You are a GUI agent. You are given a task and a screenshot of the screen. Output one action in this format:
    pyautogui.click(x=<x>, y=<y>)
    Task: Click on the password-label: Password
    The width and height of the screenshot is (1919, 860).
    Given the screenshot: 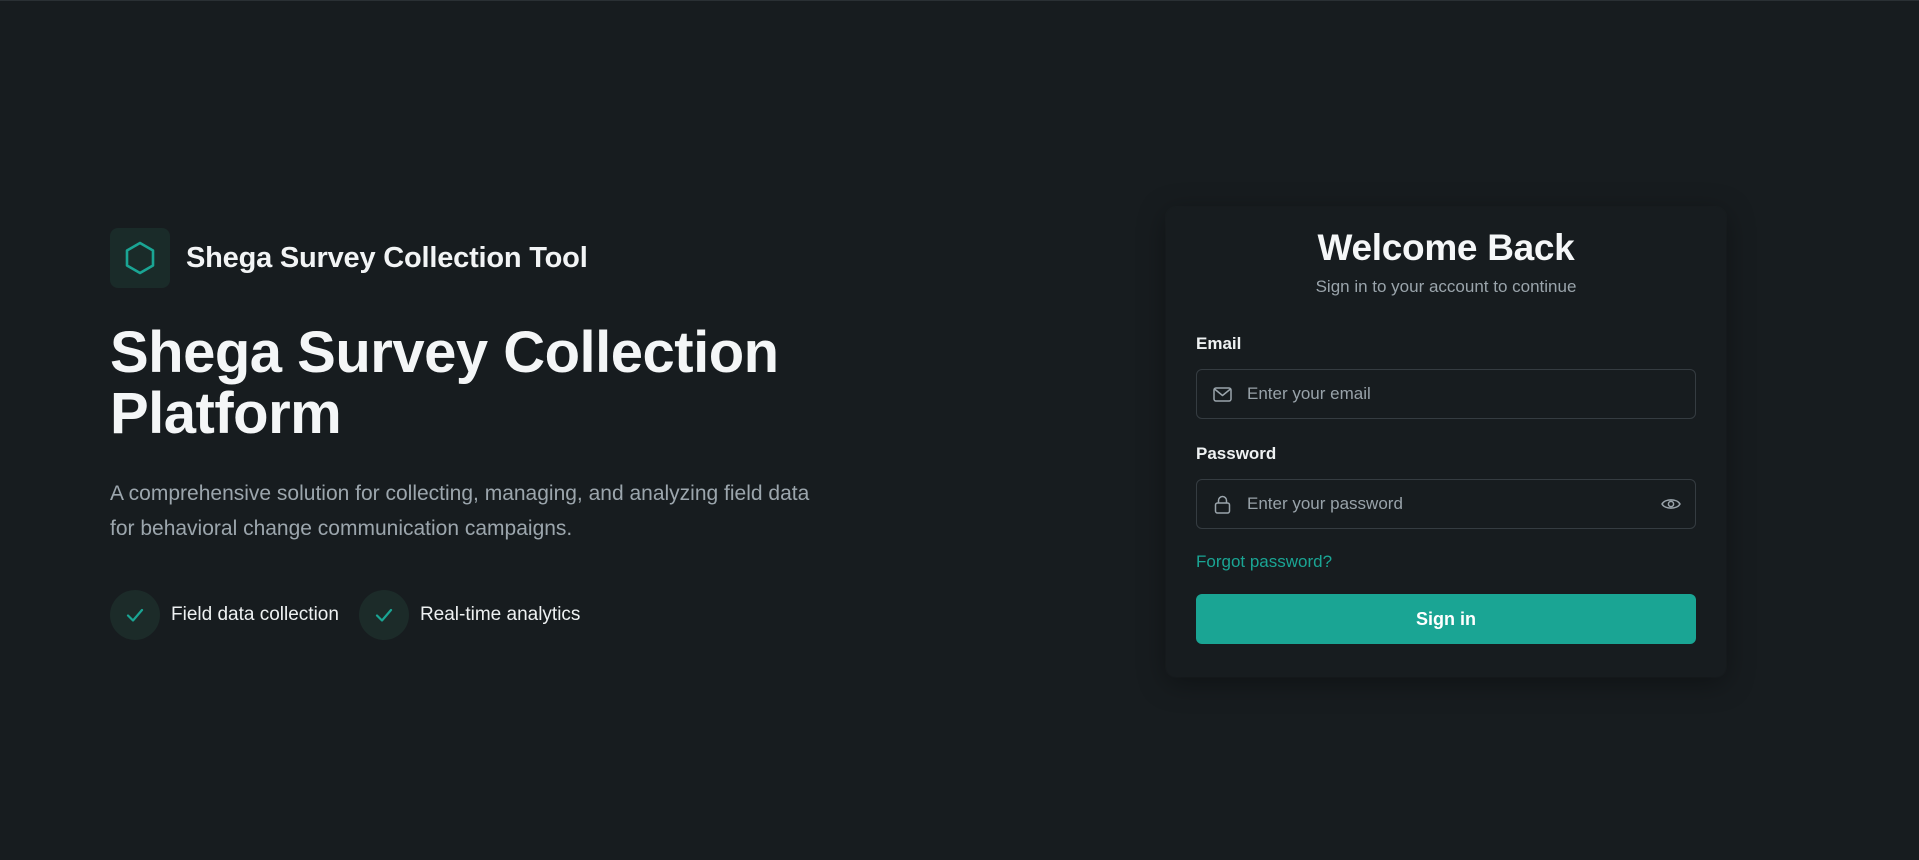 What is the action you would take?
    pyautogui.click(x=1236, y=453)
    